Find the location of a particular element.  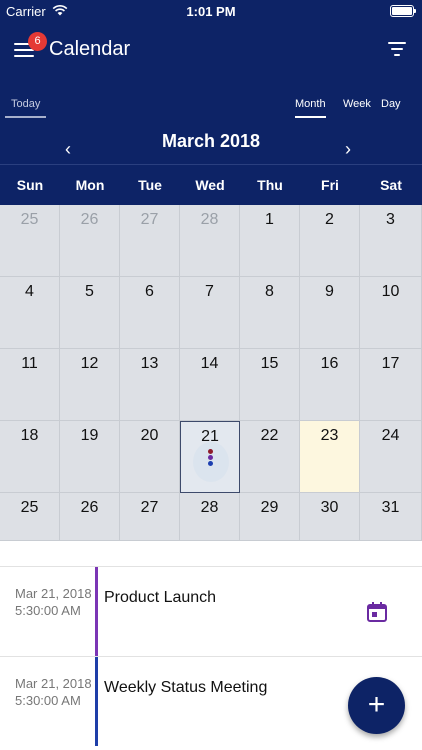

calendar-day-number: 29 is located at coordinates (269, 507).